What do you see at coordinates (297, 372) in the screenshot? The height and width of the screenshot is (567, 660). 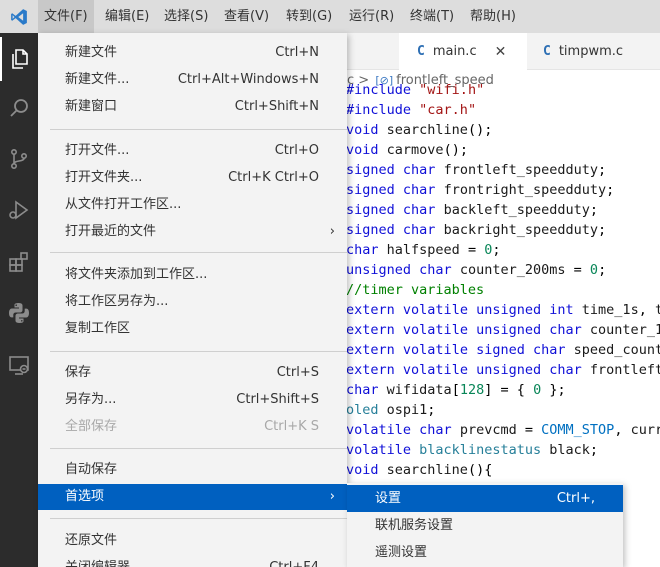 I see `menu-item-shortcut: Ctrl+S` at bounding box center [297, 372].